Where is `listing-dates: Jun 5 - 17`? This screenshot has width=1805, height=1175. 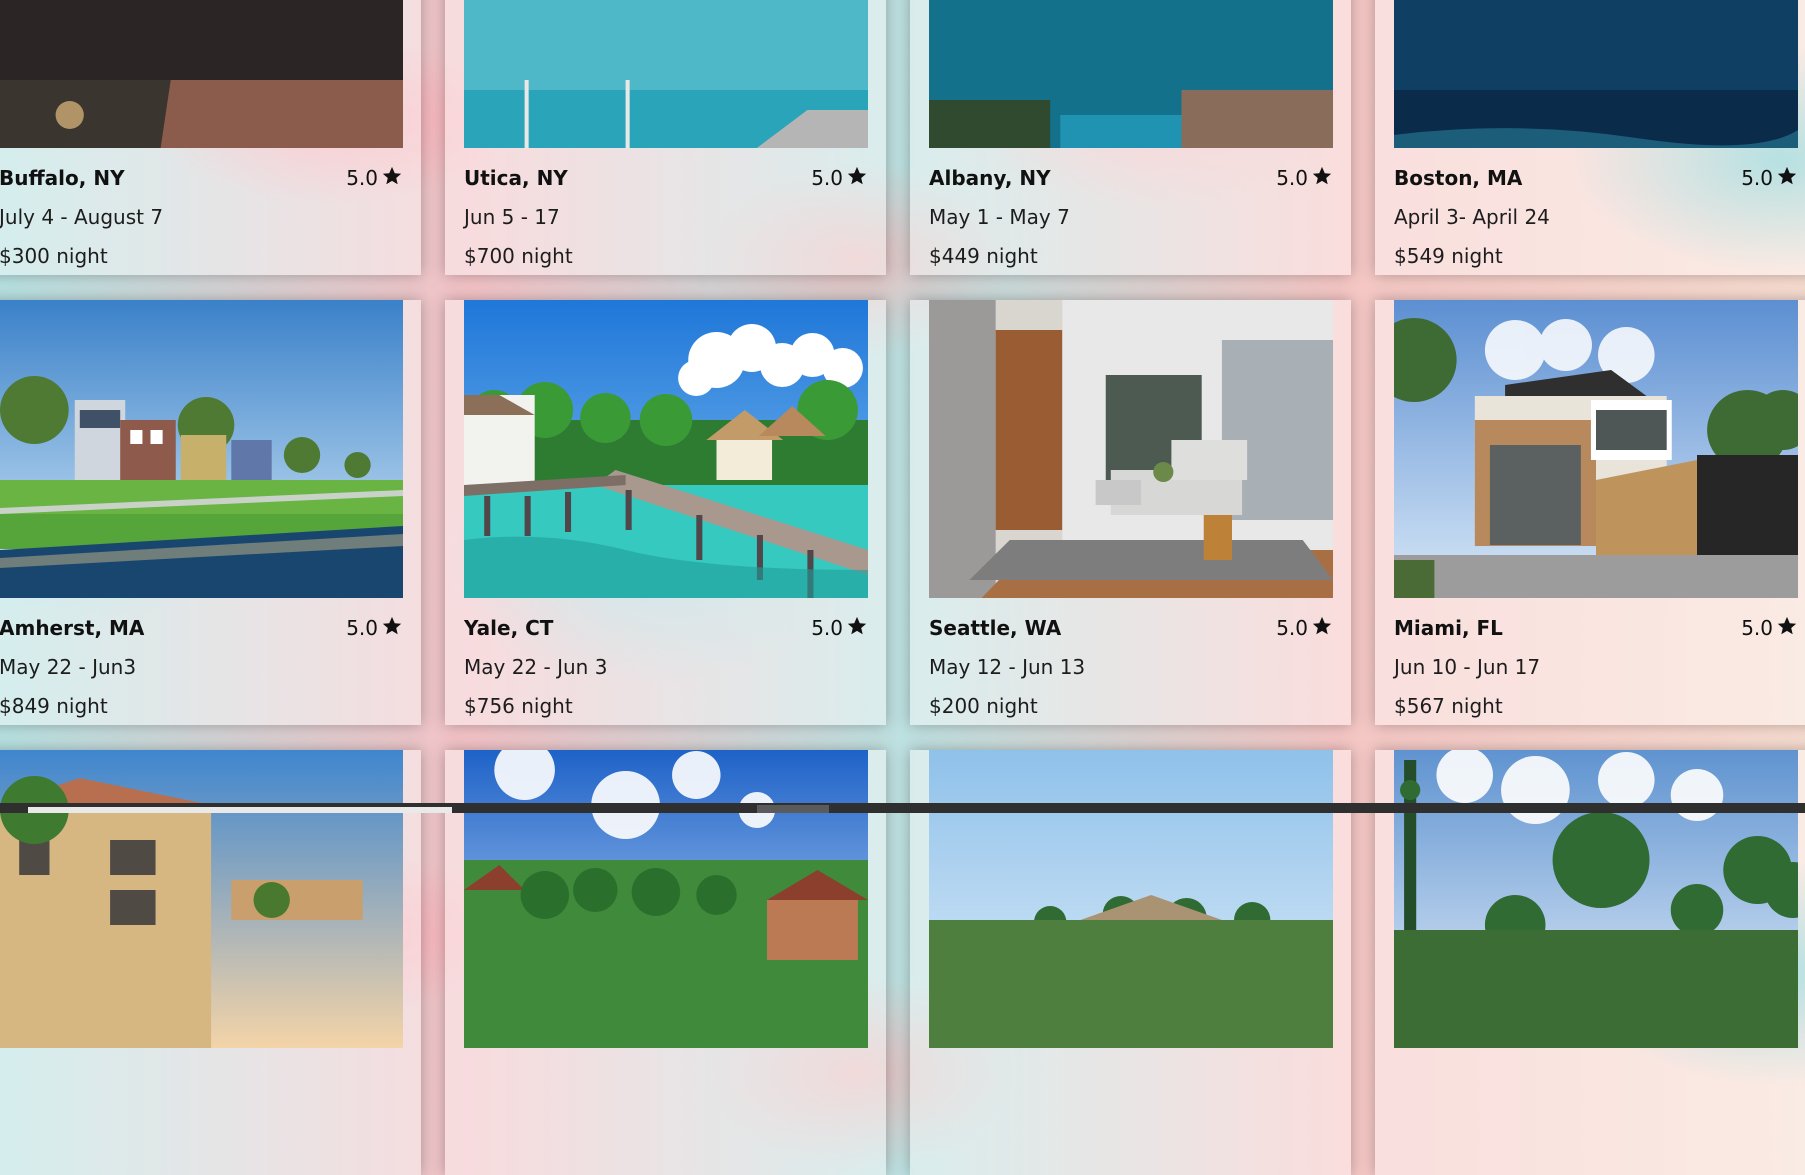 listing-dates: Jun 5 - 17 is located at coordinates (512, 217).